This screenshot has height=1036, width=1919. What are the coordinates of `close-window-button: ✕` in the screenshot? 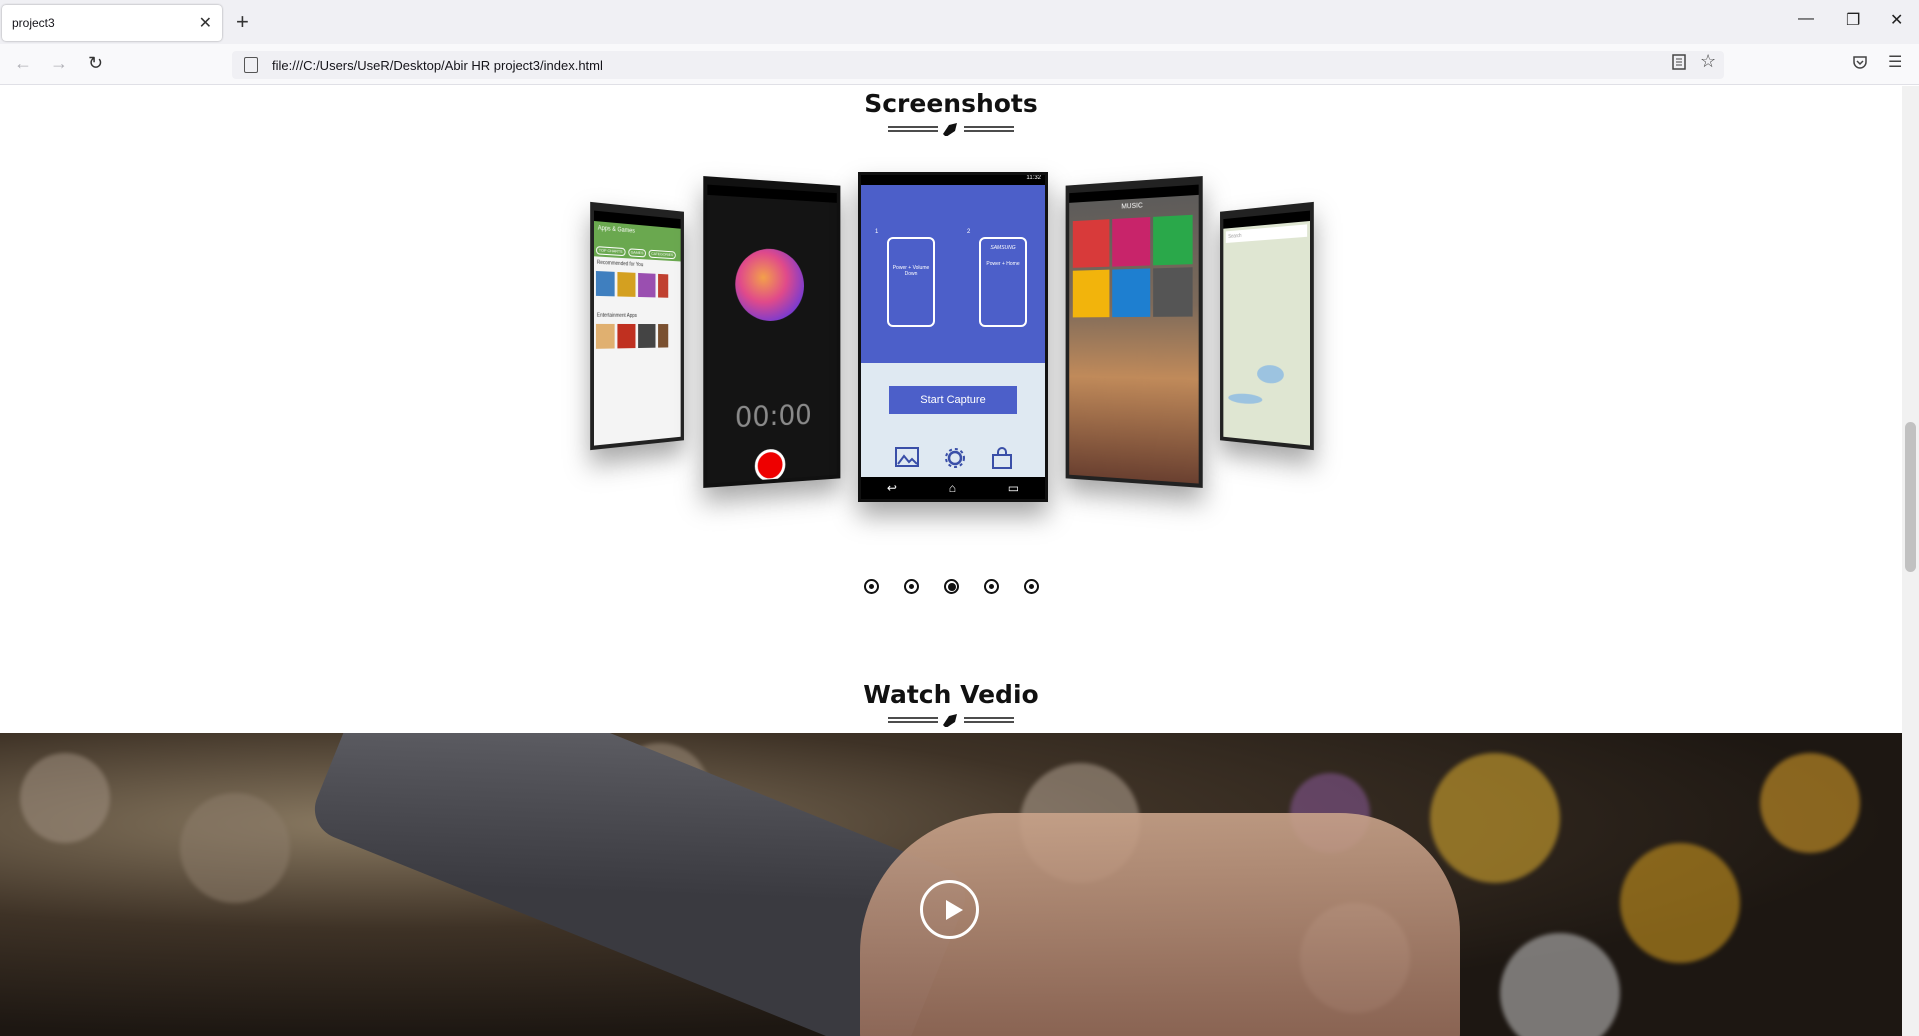 It's located at (1896, 20).